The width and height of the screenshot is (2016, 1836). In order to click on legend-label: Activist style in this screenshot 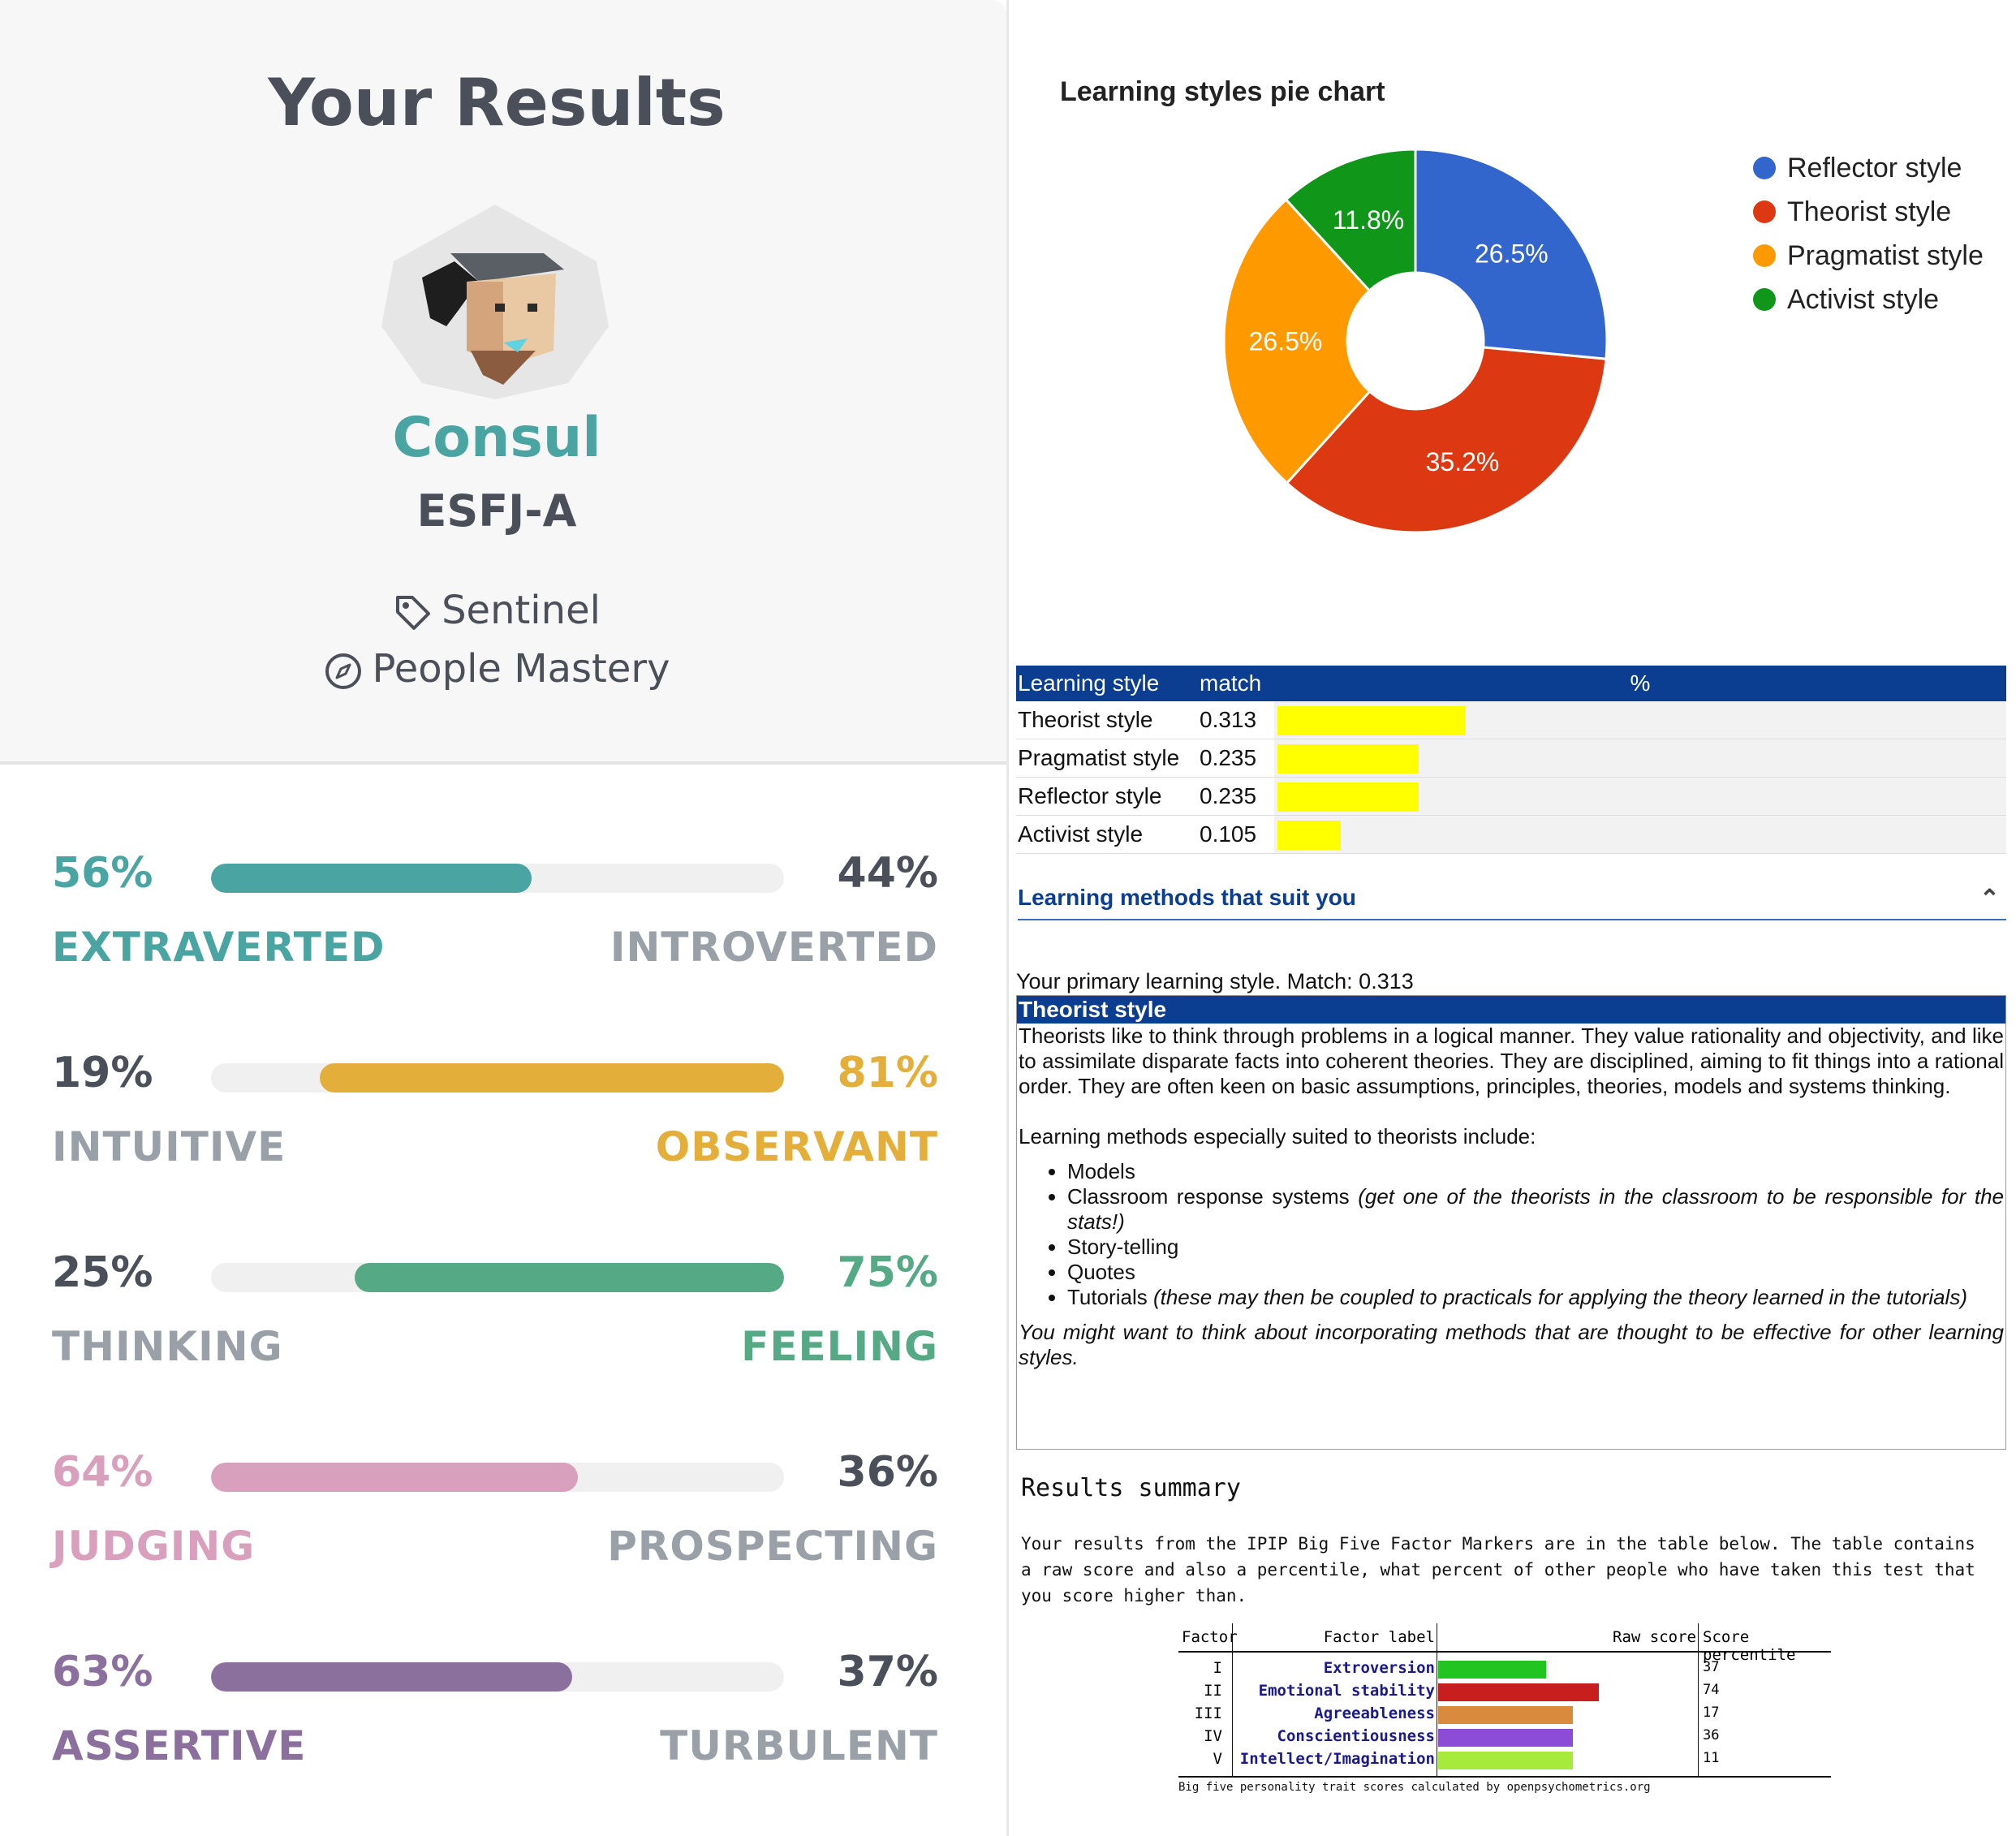, I will do `click(1863, 299)`.